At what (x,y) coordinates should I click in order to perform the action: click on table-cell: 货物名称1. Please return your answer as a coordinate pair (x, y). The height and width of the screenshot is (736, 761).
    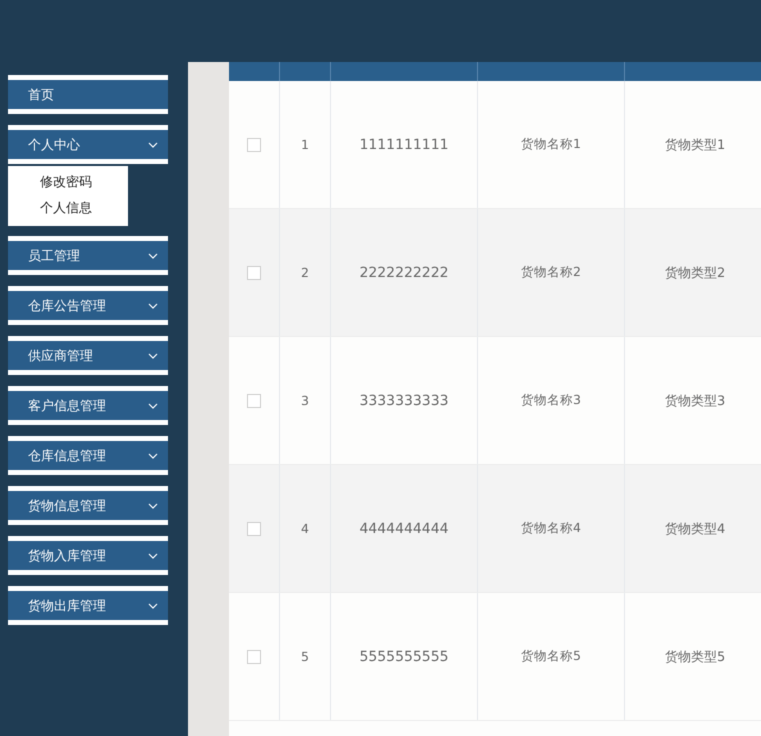
    Looking at the image, I should click on (551, 143).